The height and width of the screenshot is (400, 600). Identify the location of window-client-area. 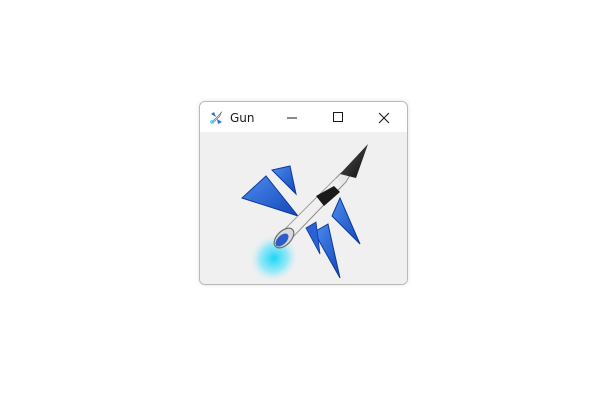
(303, 208).